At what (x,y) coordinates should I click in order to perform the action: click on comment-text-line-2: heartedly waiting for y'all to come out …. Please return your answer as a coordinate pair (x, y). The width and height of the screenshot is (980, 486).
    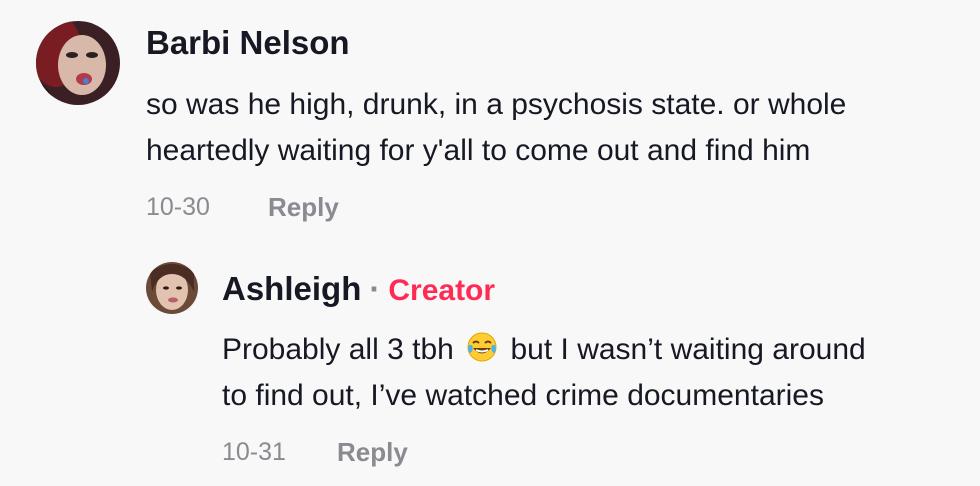
    Looking at the image, I should click on (478, 150).